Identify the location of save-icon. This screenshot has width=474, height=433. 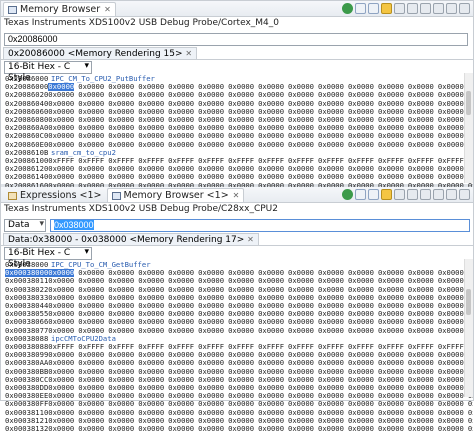
(386, 8).